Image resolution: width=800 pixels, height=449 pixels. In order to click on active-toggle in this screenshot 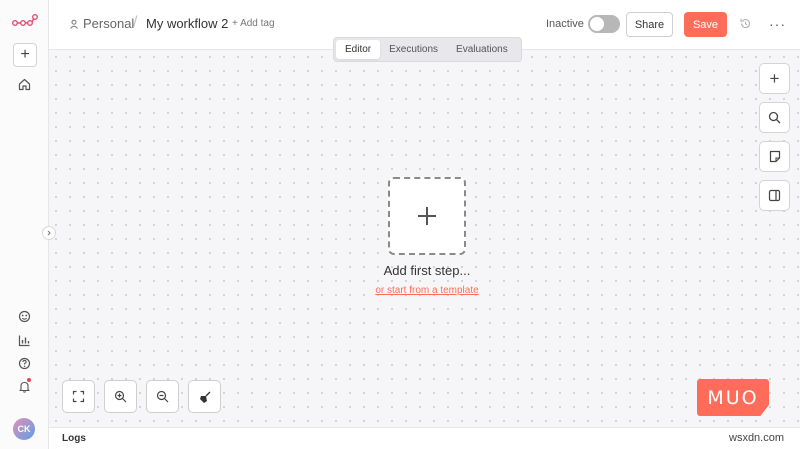, I will do `click(604, 24)`.